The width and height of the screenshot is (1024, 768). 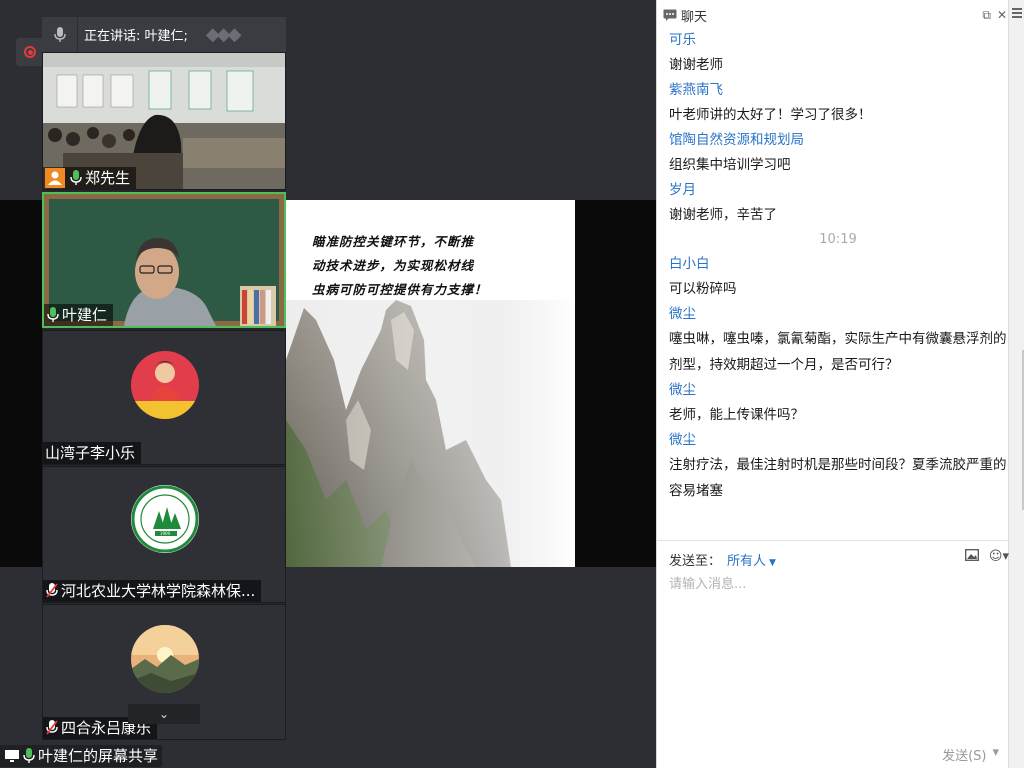 I want to click on participant-name-bar: 叶建仁, so click(x=79, y=315).